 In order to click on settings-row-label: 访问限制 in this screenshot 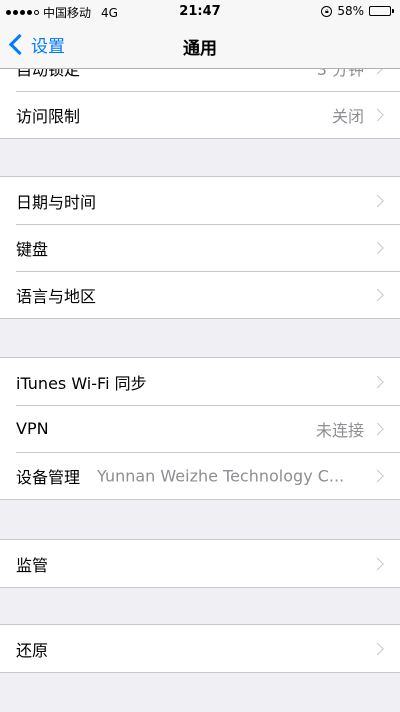, I will do `click(48, 116)`.